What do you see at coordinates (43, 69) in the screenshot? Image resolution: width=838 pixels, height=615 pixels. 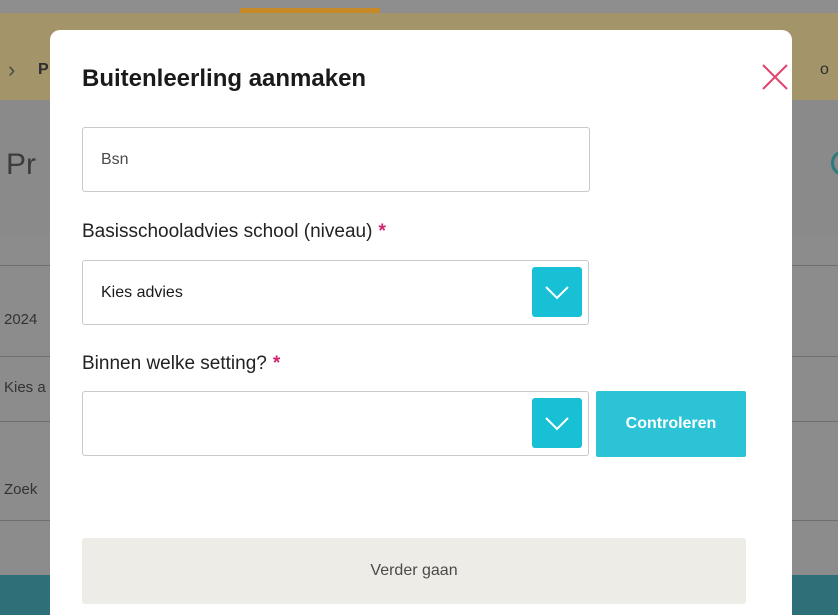 I see `breadcrumb-item: P` at bounding box center [43, 69].